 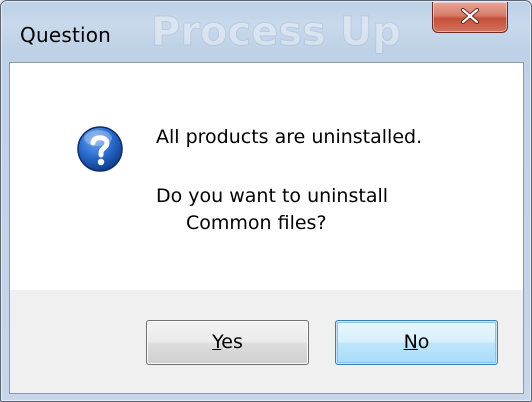 What do you see at coordinates (272, 196) in the screenshot?
I see `message-line-2: Do you want to uninstall` at bounding box center [272, 196].